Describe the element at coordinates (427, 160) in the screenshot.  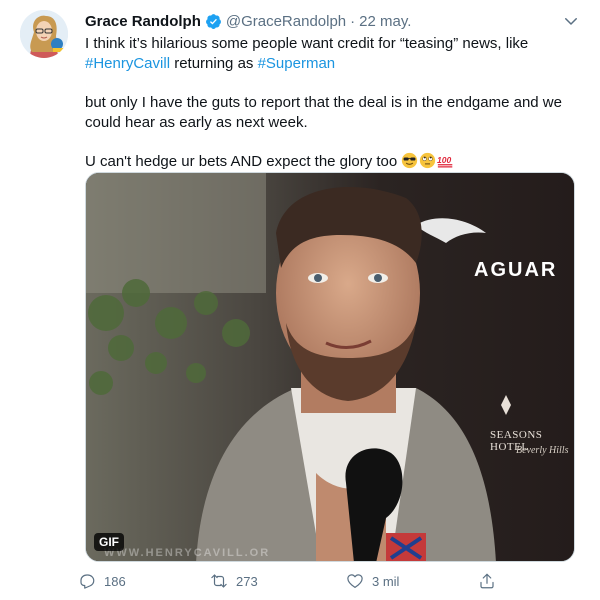
I see `rolling-eyes-emoji-icon` at that location.